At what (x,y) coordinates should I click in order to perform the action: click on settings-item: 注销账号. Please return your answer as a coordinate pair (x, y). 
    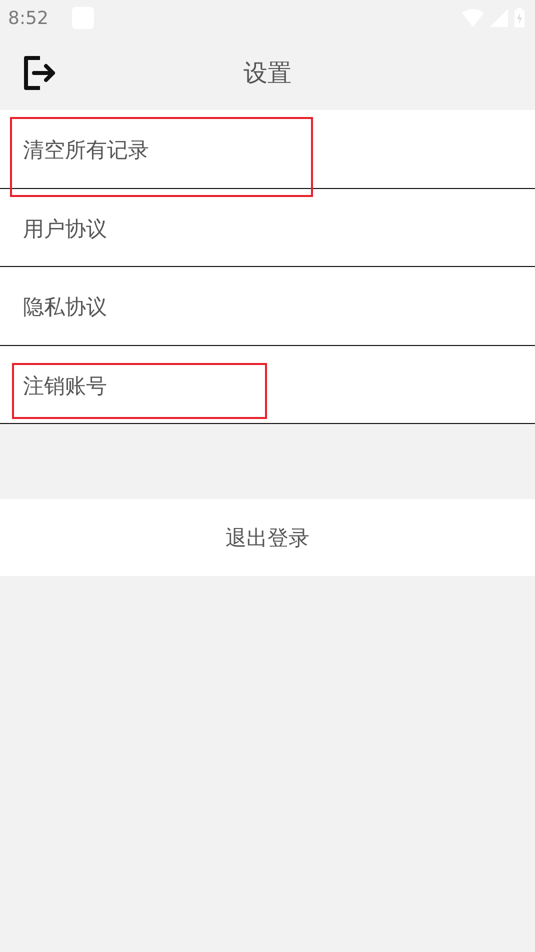
    Looking at the image, I should click on (267, 385).